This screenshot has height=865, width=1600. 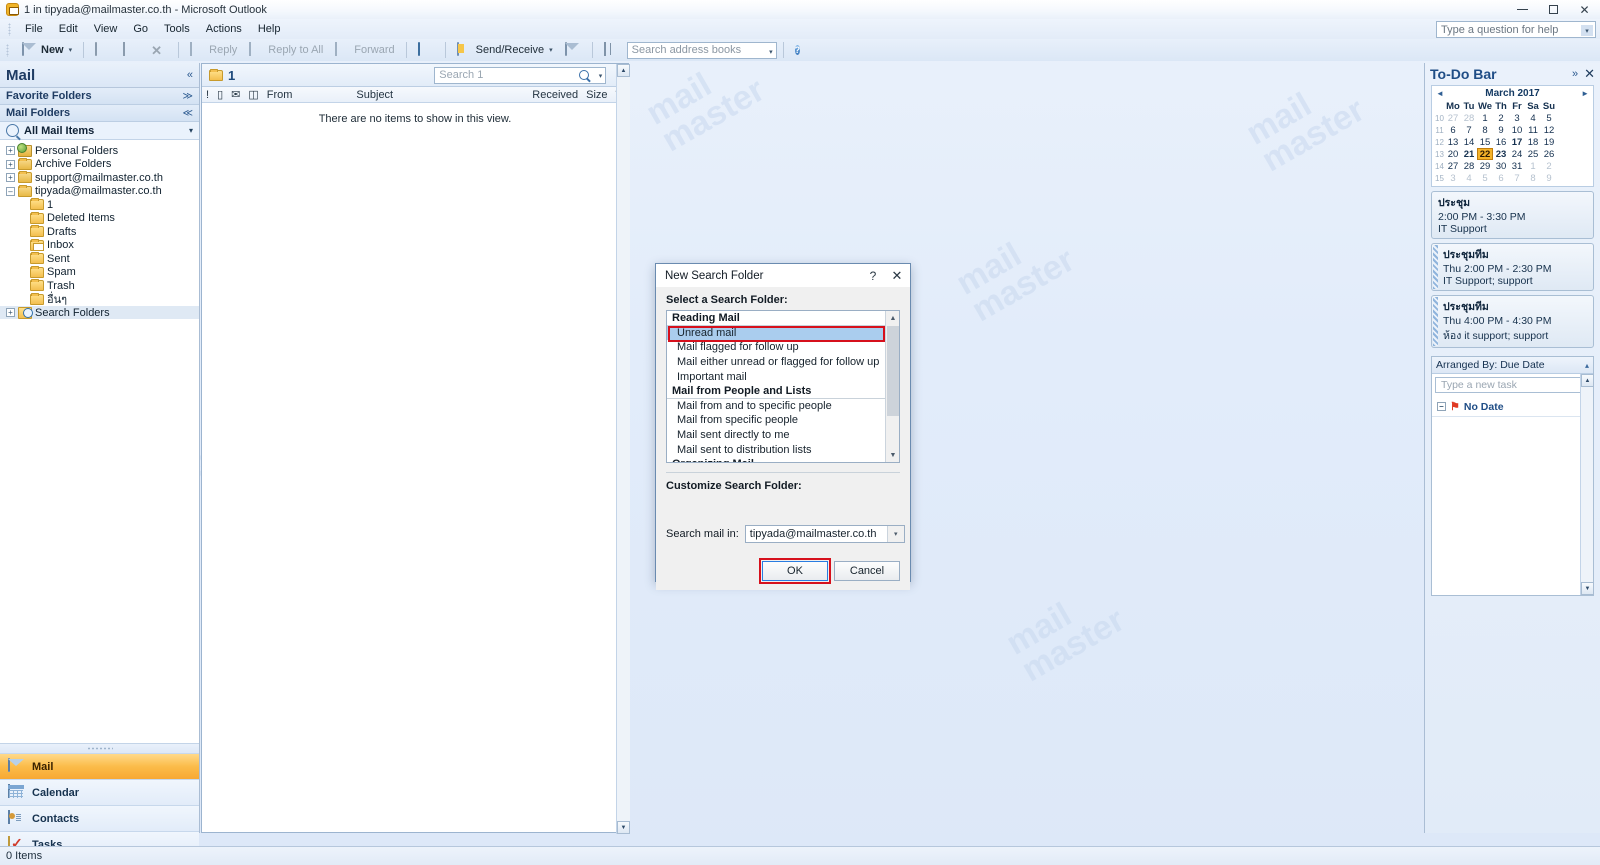 I want to click on menu-actions: Actions, so click(x=224, y=29).